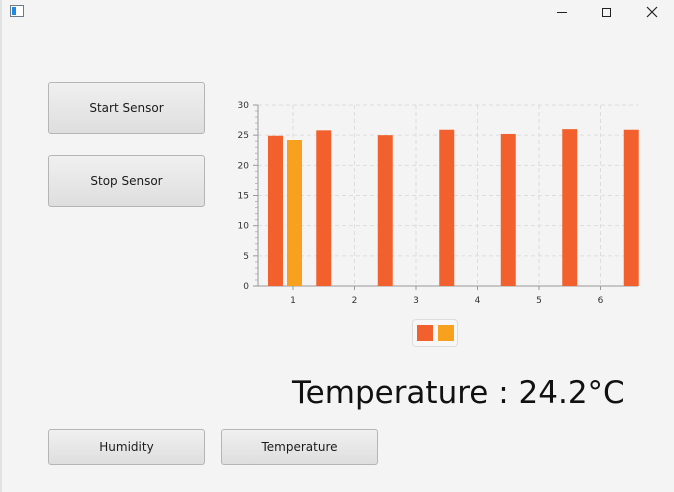 This screenshot has height=492, width=674. I want to click on x-tick-label: 6, so click(601, 301).